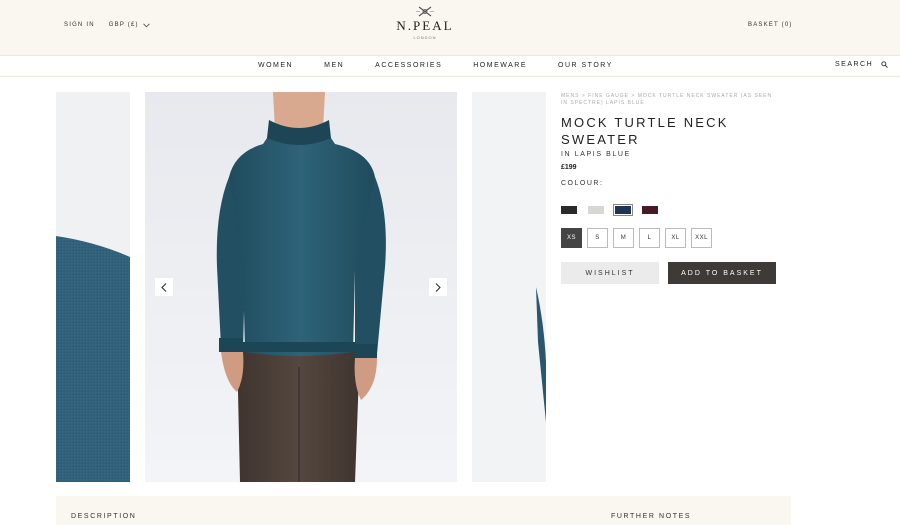 The width and height of the screenshot is (900, 525). I want to click on size-option-s: S, so click(597, 238).